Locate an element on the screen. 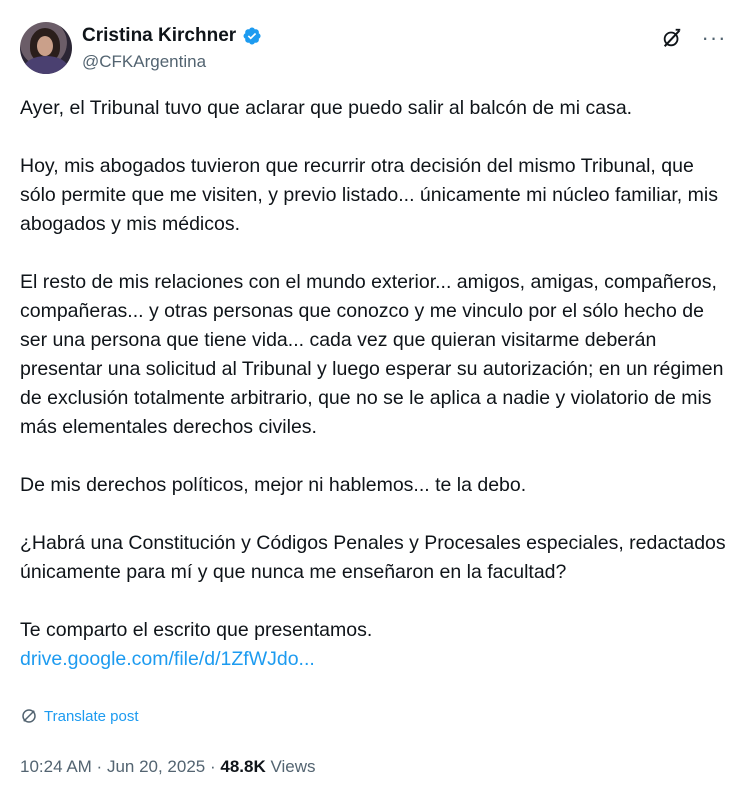  translate-label: Translate post is located at coordinates (91, 716).